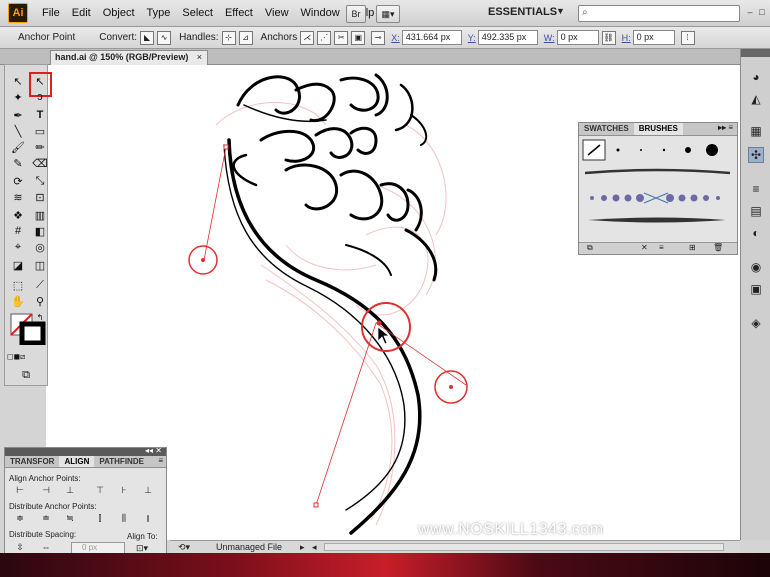 The width and height of the screenshot is (770, 577). I want to click on tab-pathfinder: PATHFINDE, so click(121, 461).